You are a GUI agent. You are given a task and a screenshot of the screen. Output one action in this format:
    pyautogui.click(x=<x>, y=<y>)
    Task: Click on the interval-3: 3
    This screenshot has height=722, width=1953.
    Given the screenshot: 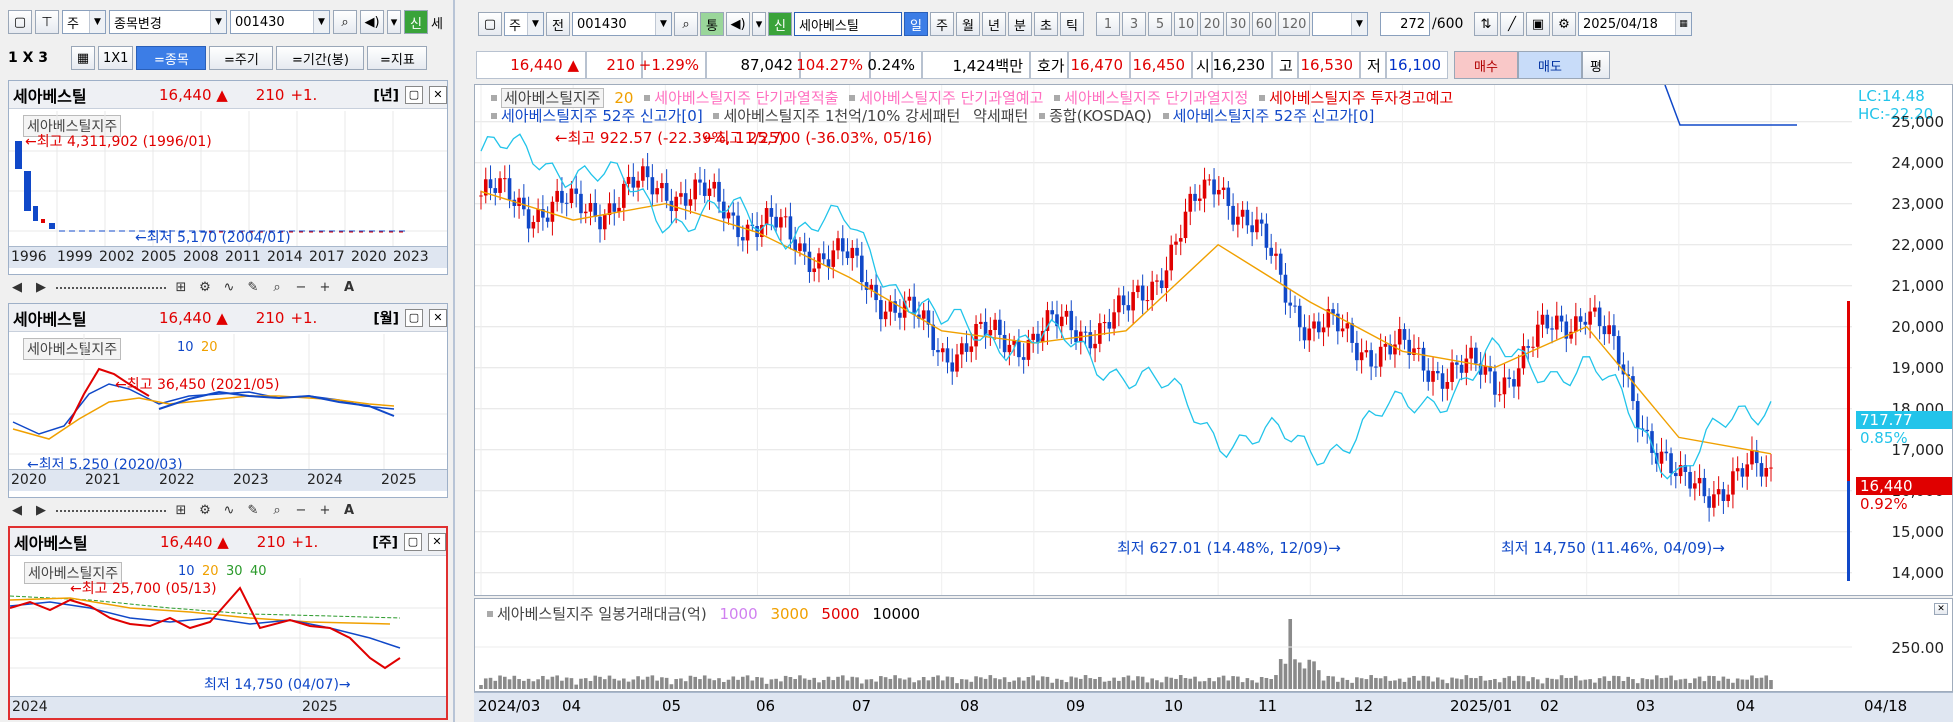 What is the action you would take?
    pyautogui.click(x=1134, y=24)
    